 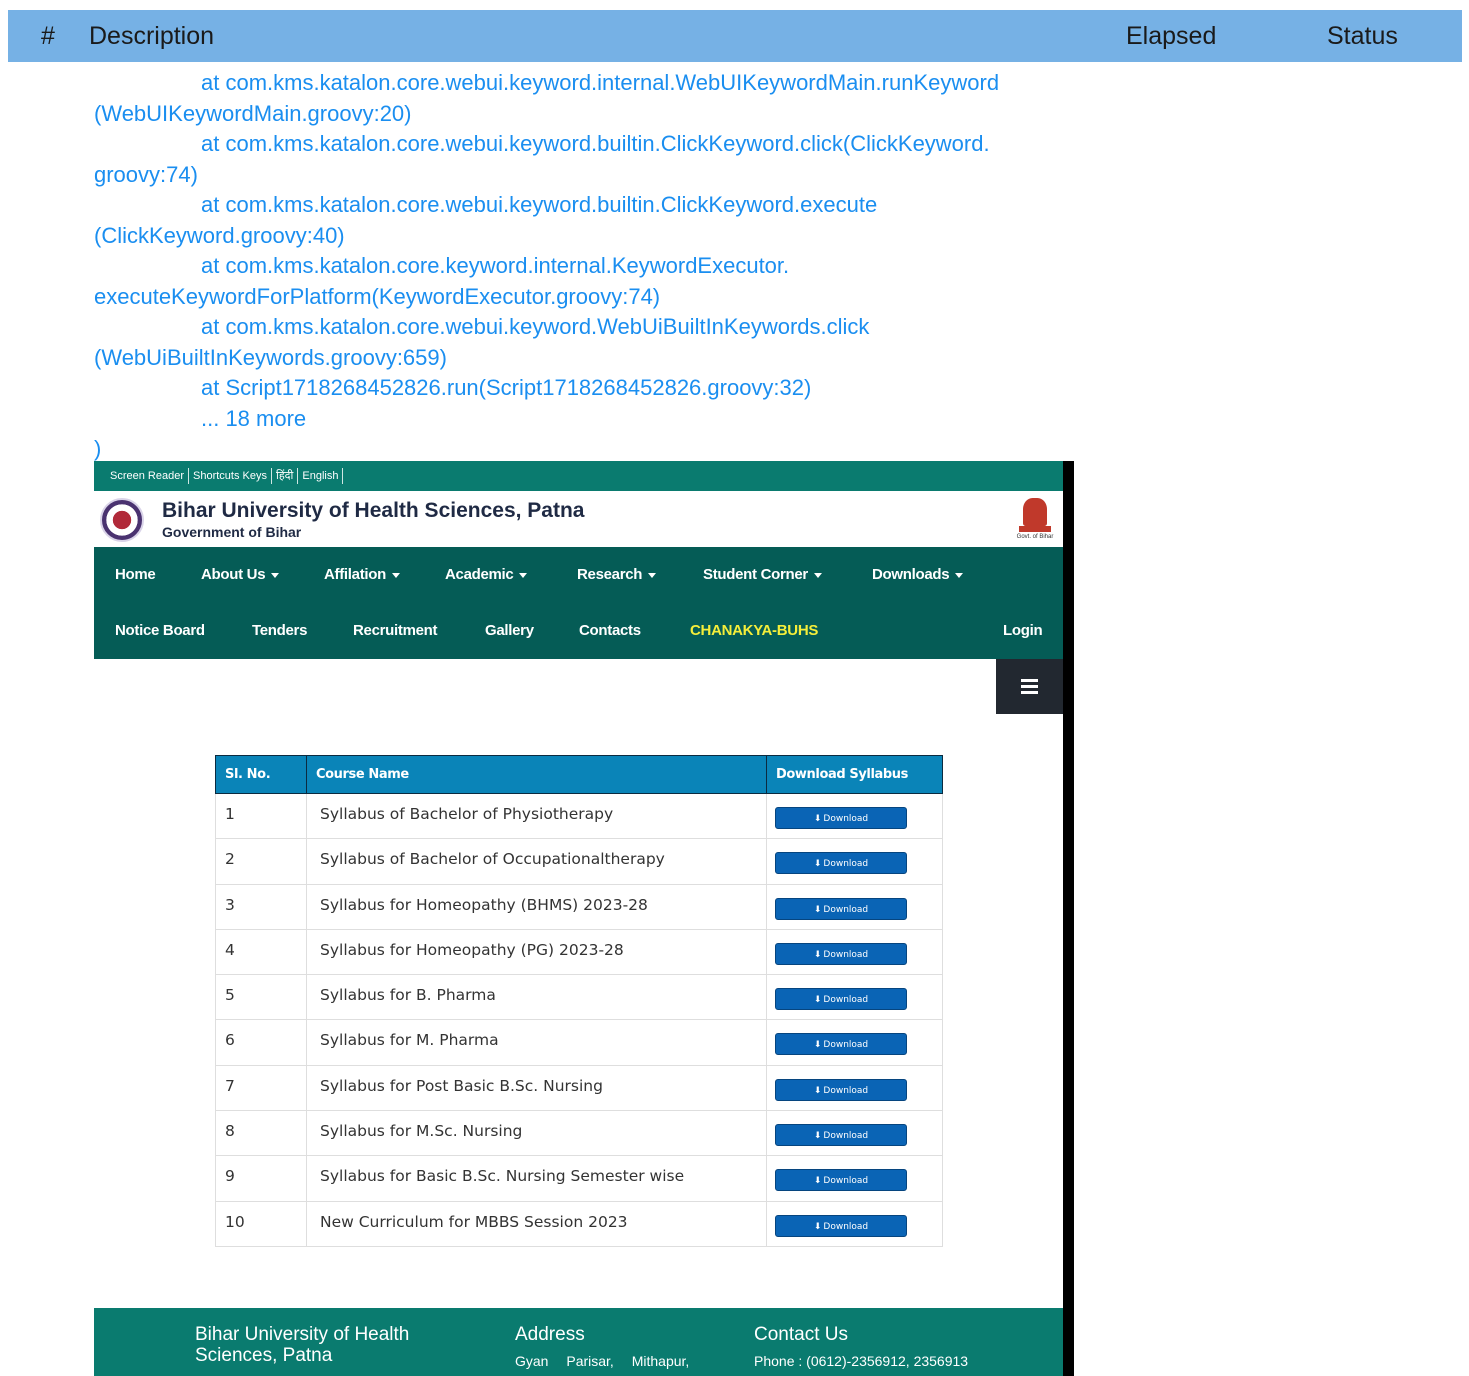 I want to click on nav-chanakya-buhs: CHANAKYA-BUHS, so click(x=754, y=630).